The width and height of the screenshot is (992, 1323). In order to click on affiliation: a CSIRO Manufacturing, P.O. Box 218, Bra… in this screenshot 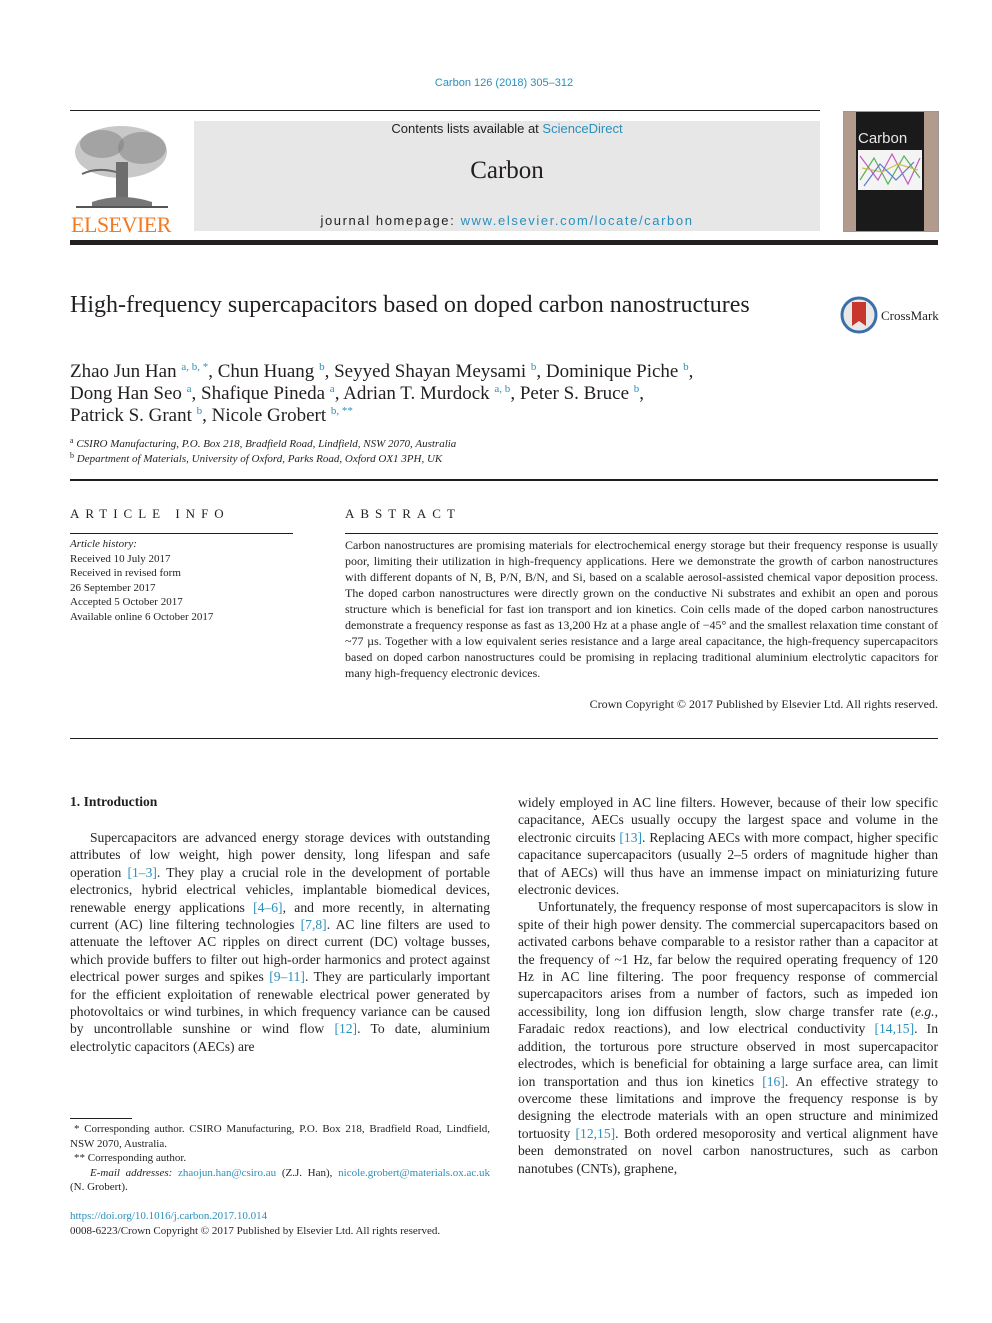, I will do `click(263, 443)`.